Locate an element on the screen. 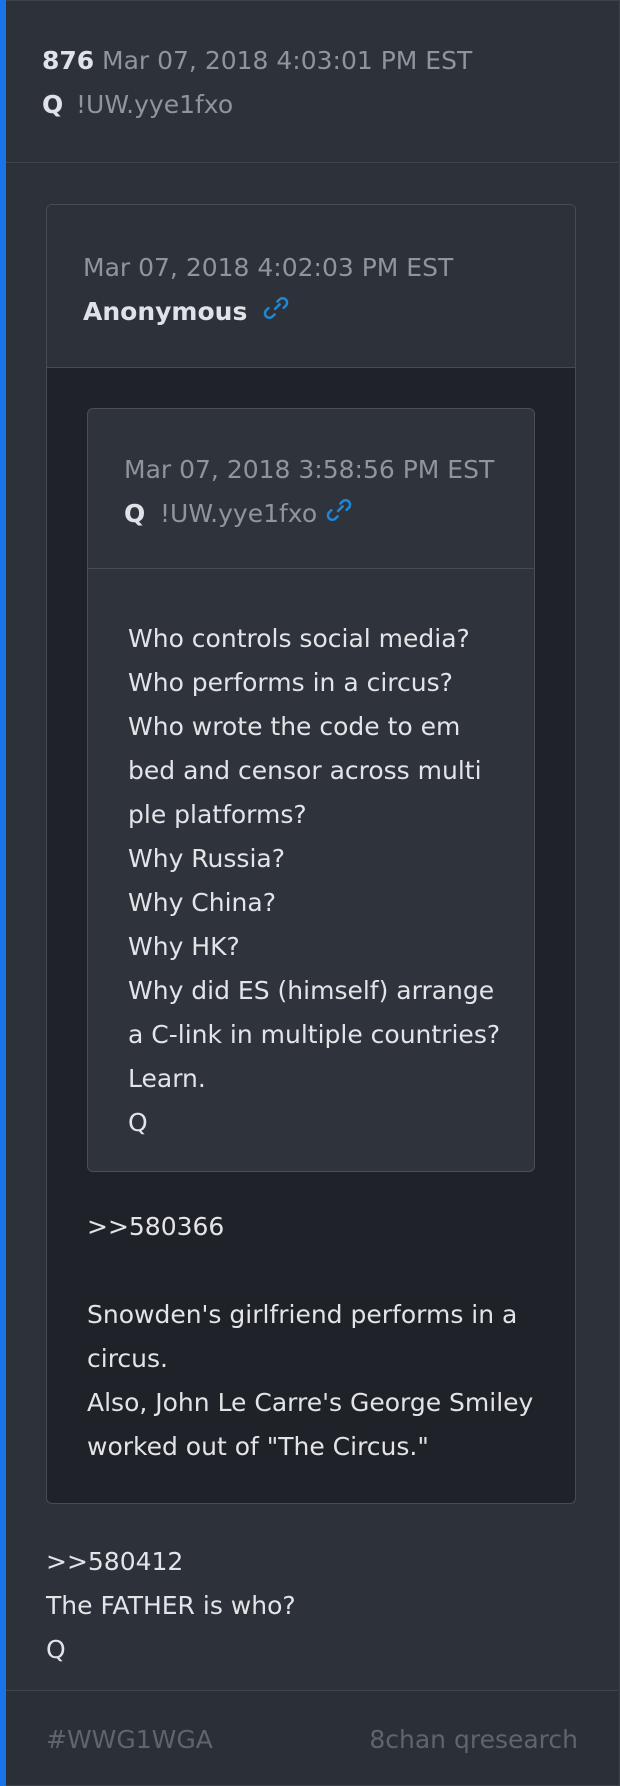 This screenshot has width=620, height=1786. nested-quoted-post-author-name: Q is located at coordinates (135, 513).